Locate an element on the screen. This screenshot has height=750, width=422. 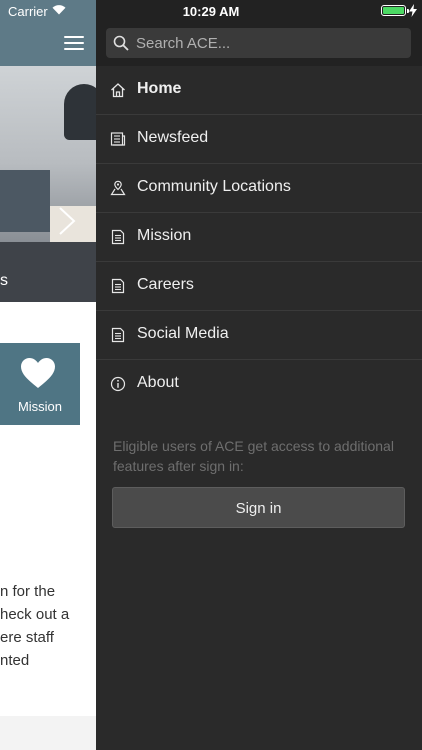
desk-shape is located at coordinates (25, 201).